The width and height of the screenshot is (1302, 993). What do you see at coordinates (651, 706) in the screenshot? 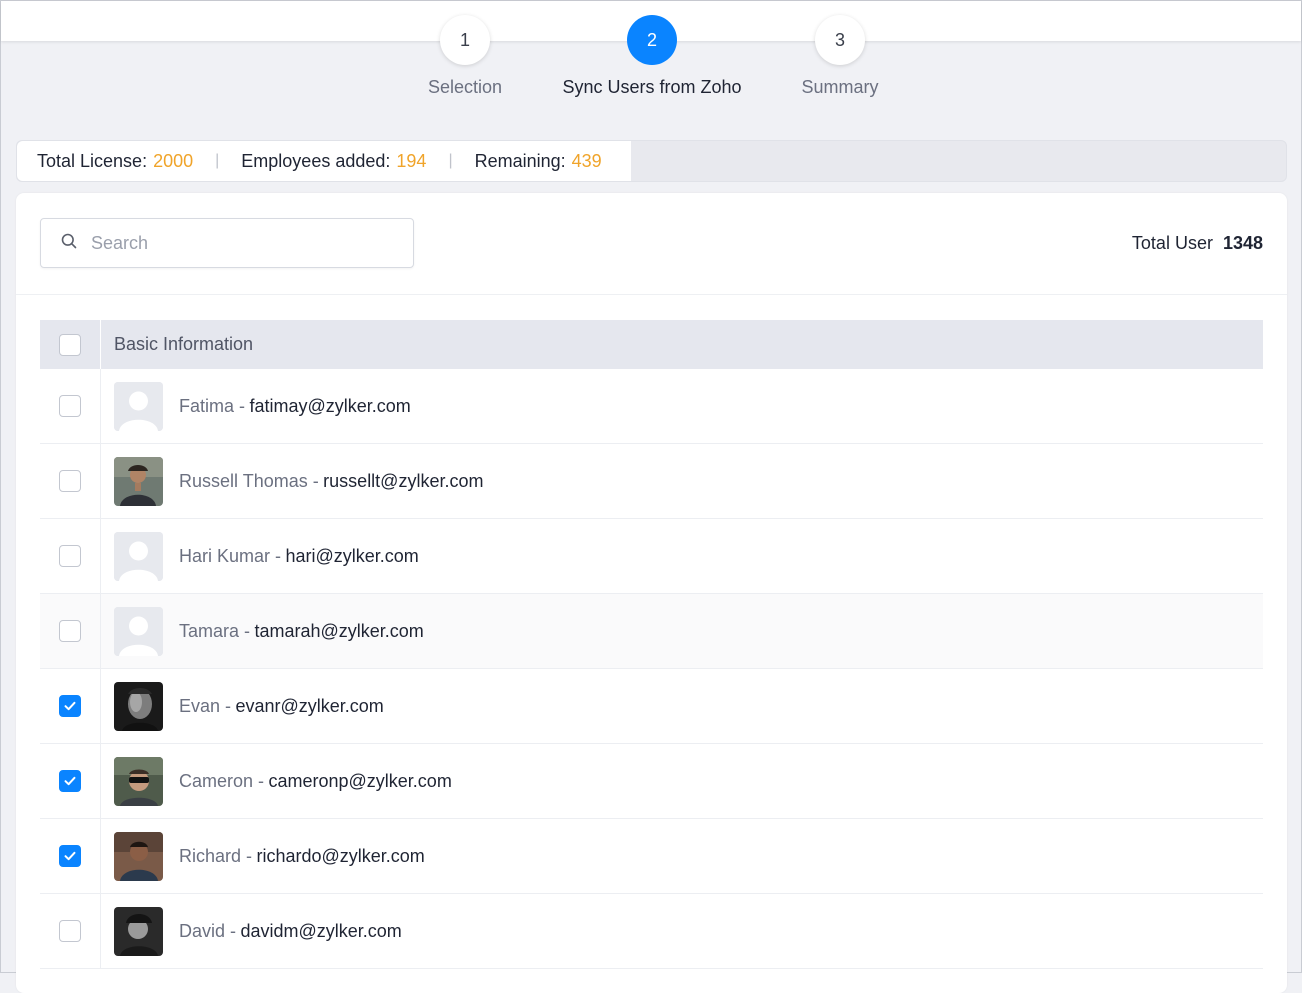
I see `table-row: Evan - evanr@zylker.com` at bounding box center [651, 706].